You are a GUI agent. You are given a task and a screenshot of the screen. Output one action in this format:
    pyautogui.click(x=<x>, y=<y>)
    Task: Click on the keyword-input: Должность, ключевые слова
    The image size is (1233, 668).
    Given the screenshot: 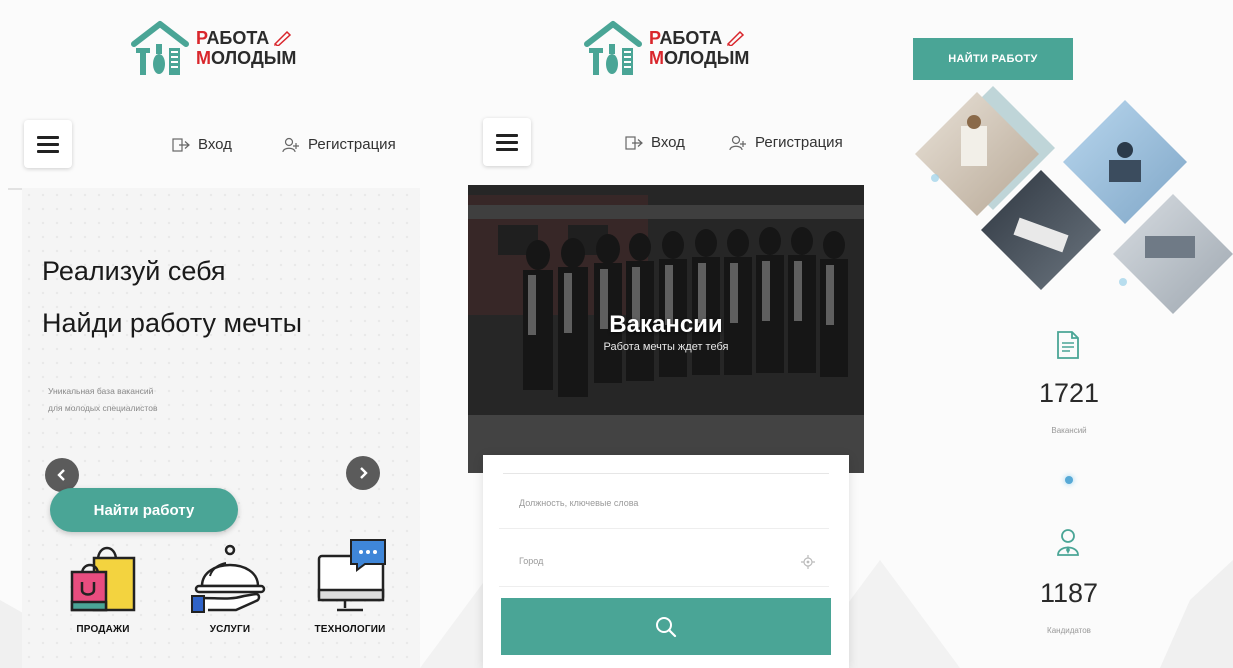 What is the action you would take?
    pyautogui.click(x=664, y=503)
    